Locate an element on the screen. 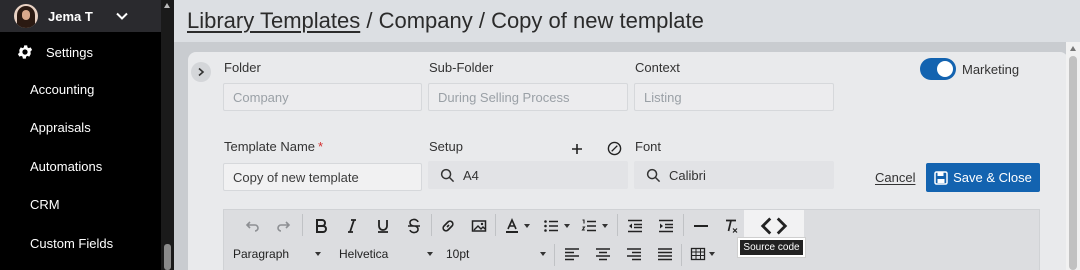 Image resolution: width=1080 pixels, height=270 pixels. subfolder-field: During Selling Process is located at coordinates (528, 97).